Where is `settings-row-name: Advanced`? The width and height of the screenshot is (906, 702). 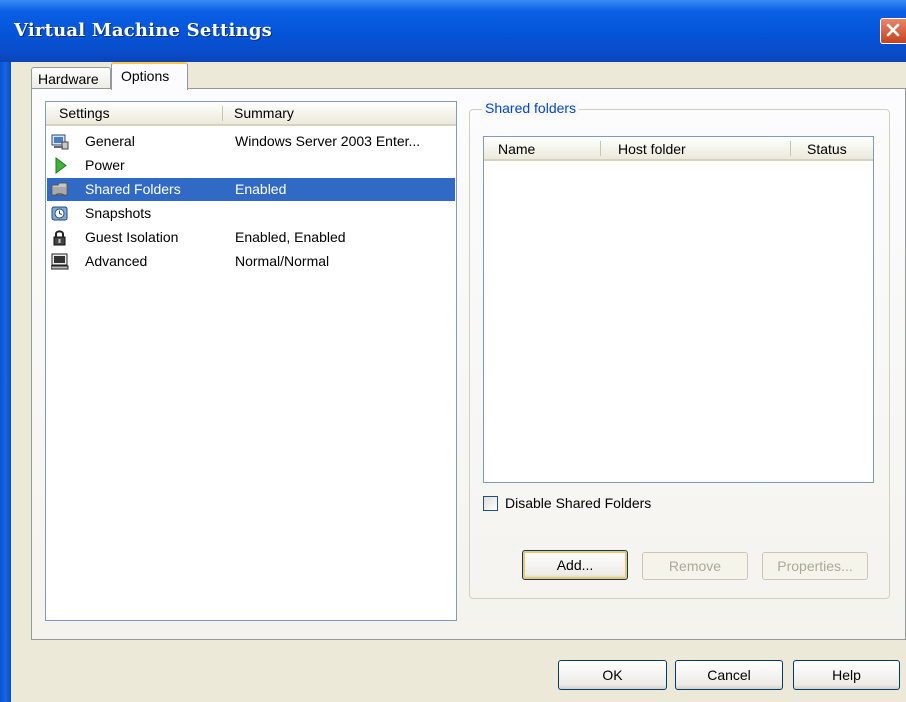 settings-row-name: Advanced is located at coordinates (116, 261).